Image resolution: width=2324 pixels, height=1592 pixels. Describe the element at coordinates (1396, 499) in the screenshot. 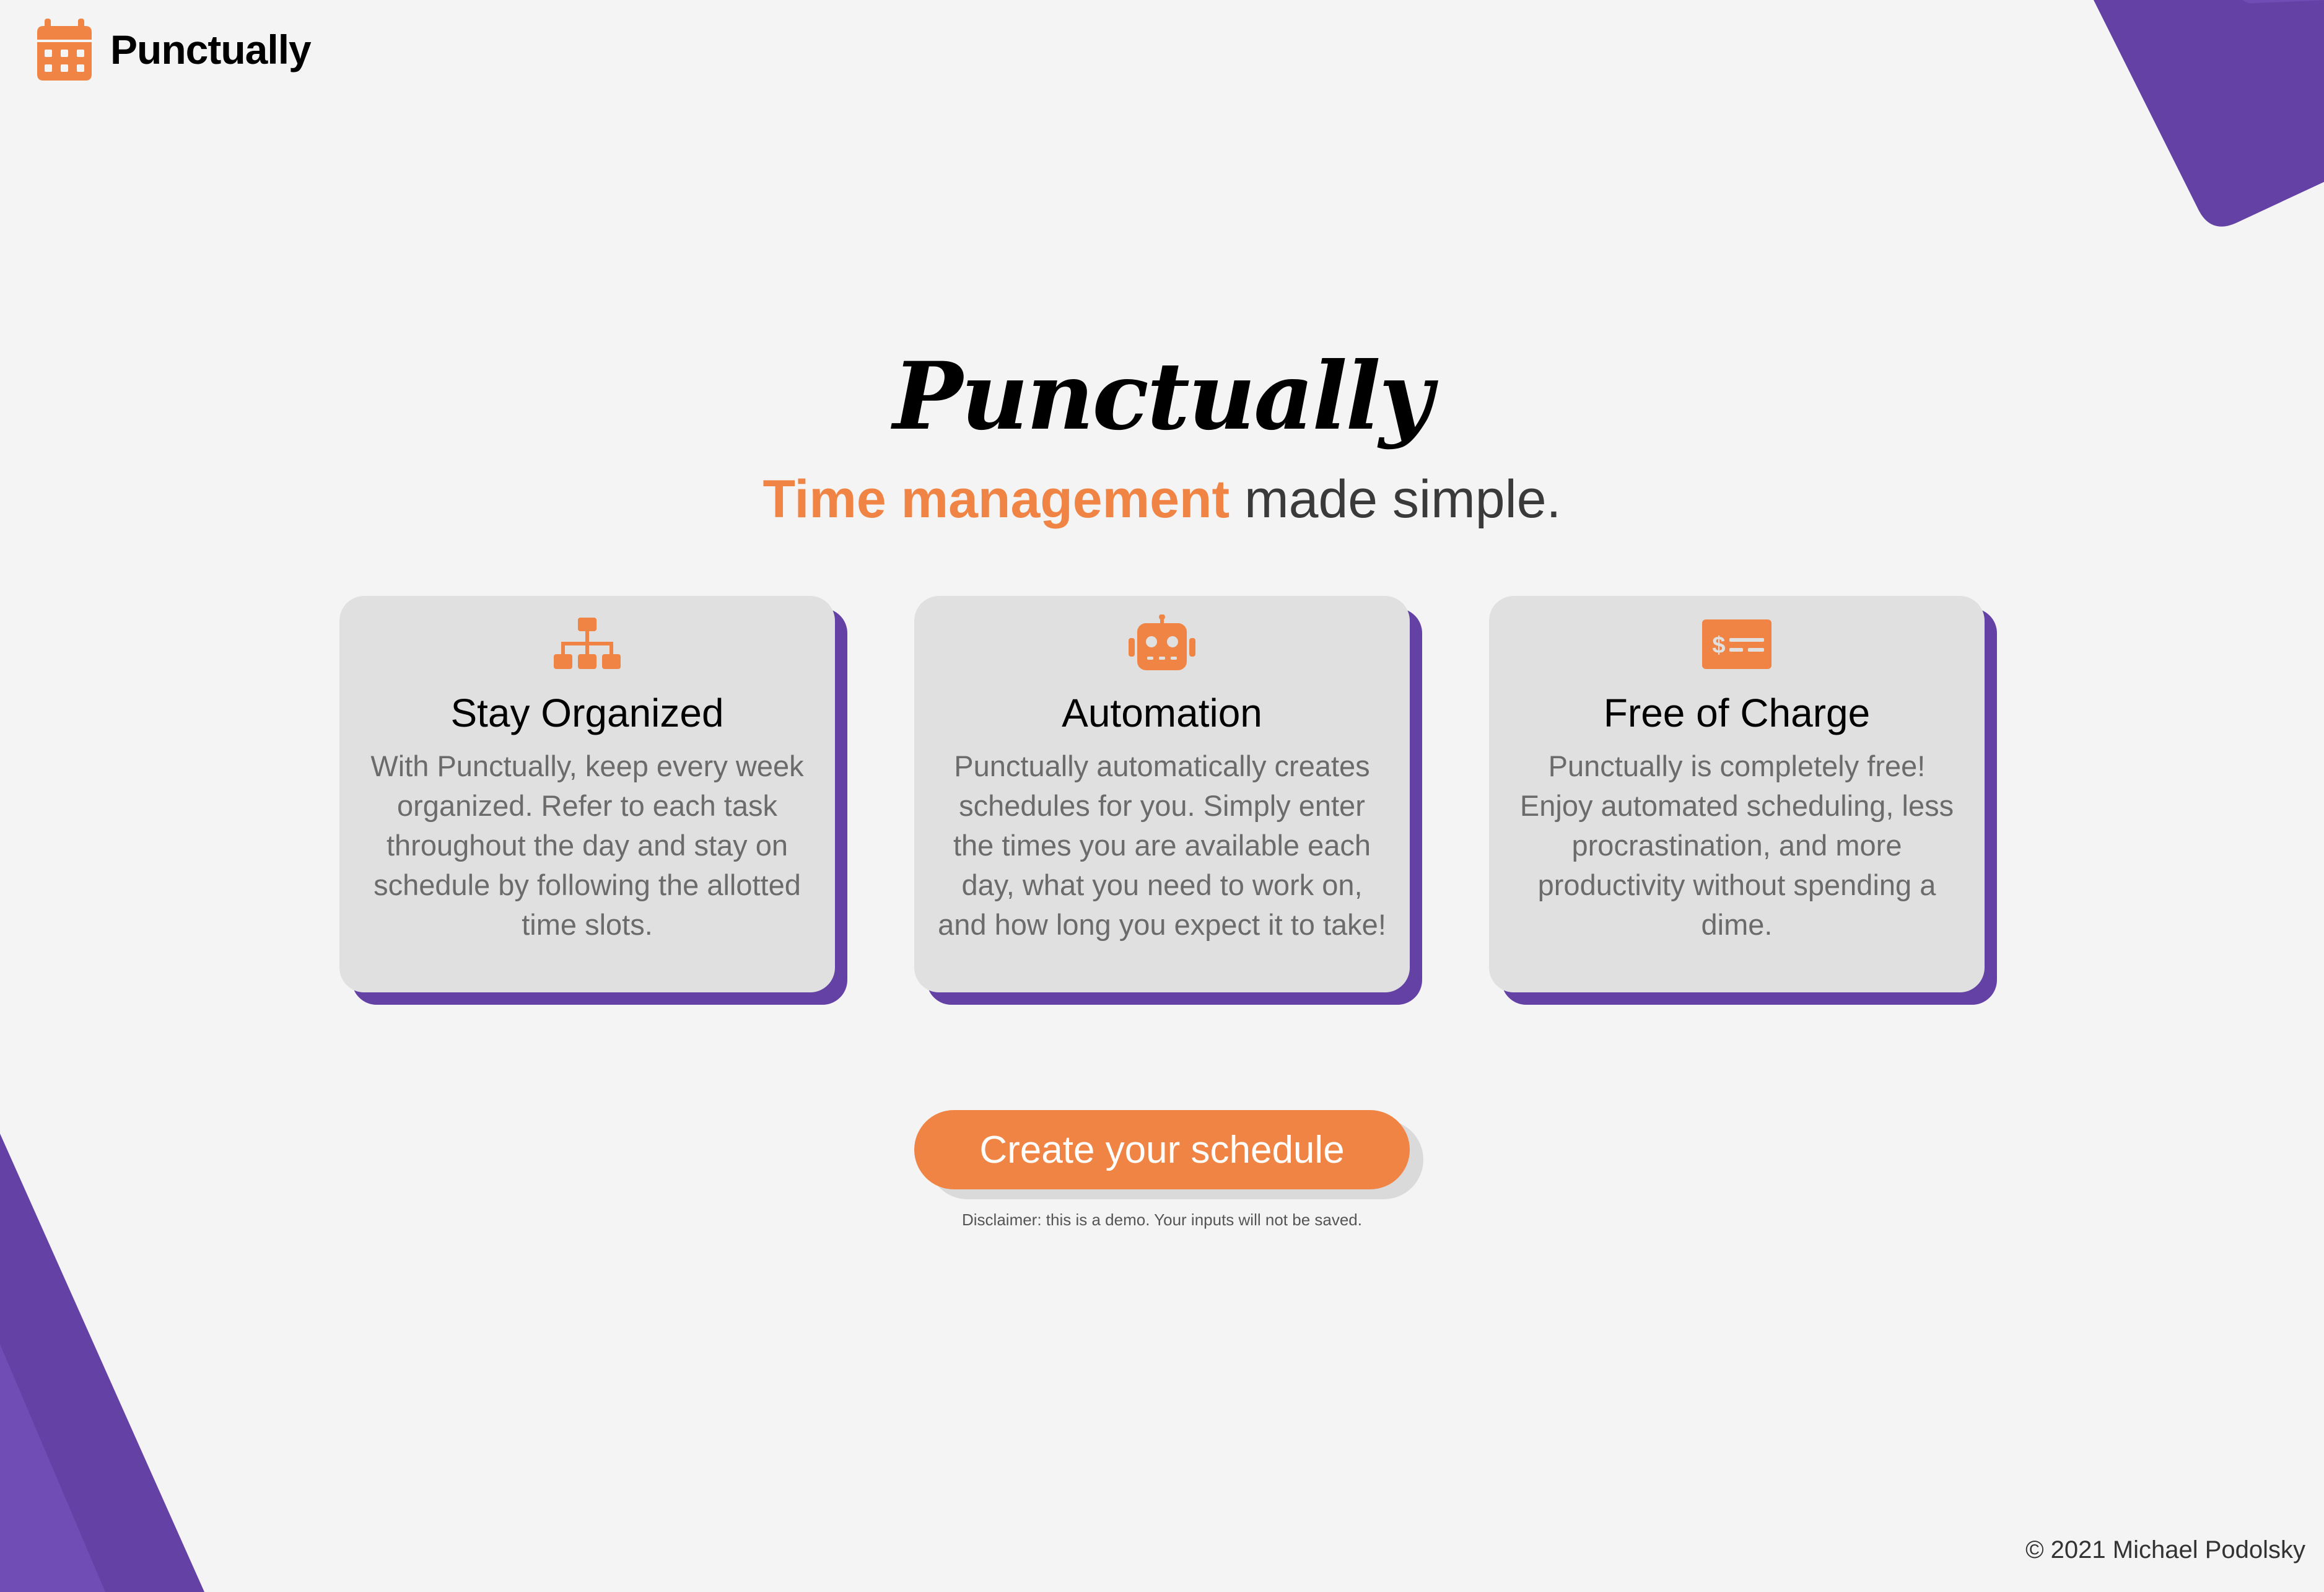

I see `tagline-rest: made simple.` at that location.